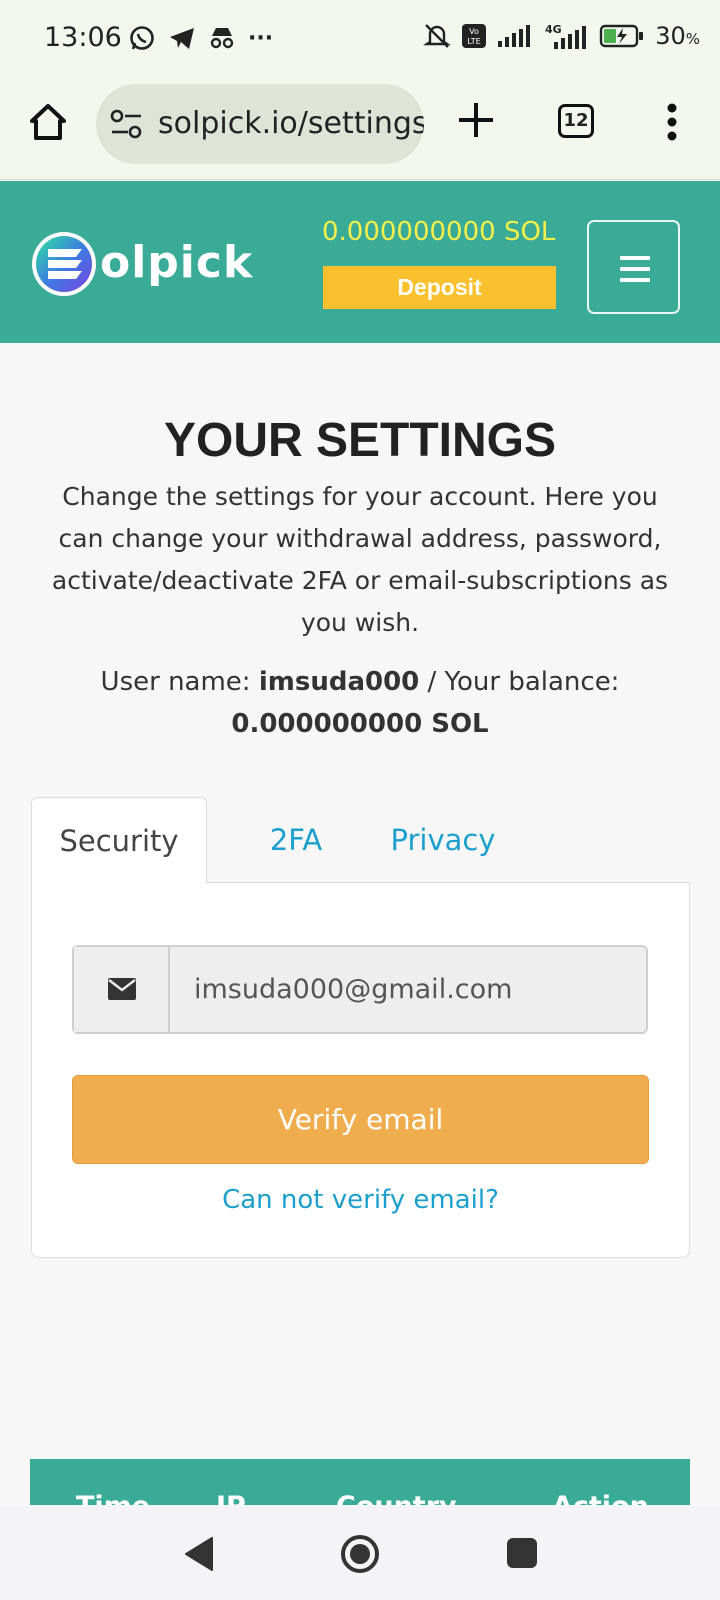 The height and width of the screenshot is (1600, 720). Describe the element at coordinates (360, 262) in the screenshot. I see `site-header: olpick 0.000000000 SOL Deposit` at that location.